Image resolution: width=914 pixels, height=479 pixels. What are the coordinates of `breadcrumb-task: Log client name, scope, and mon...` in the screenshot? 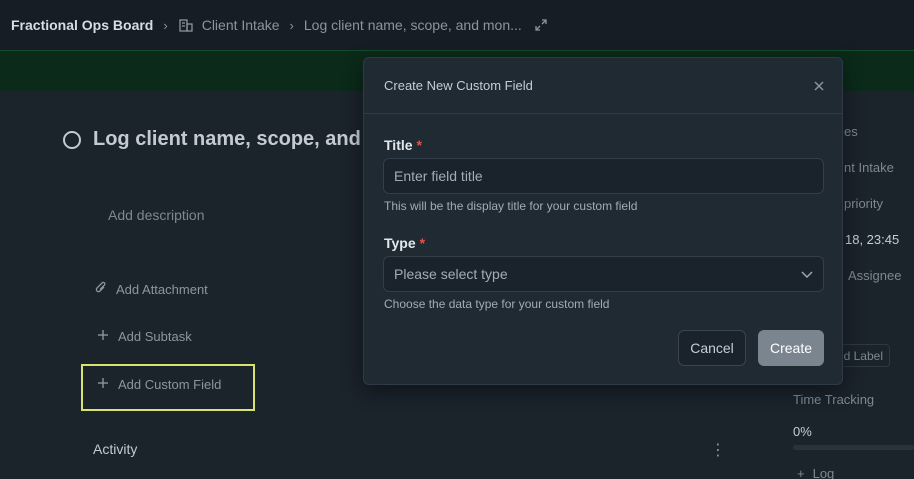 It's located at (413, 25).